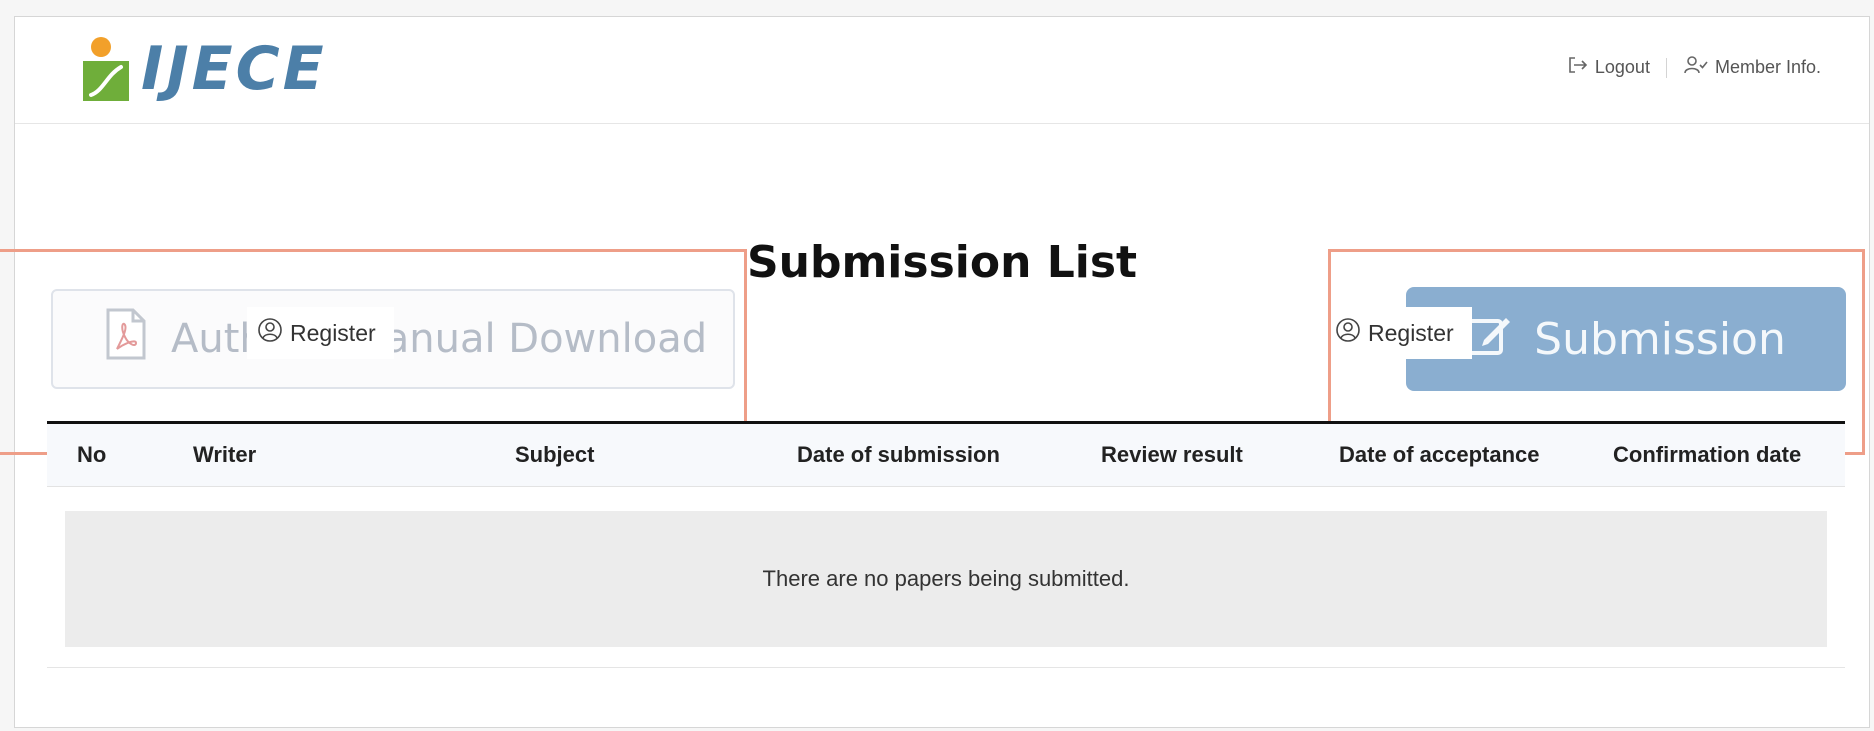 The width and height of the screenshot is (1874, 731). What do you see at coordinates (555, 454) in the screenshot?
I see `column-header-subject: Subject` at bounding box center [555, 454].